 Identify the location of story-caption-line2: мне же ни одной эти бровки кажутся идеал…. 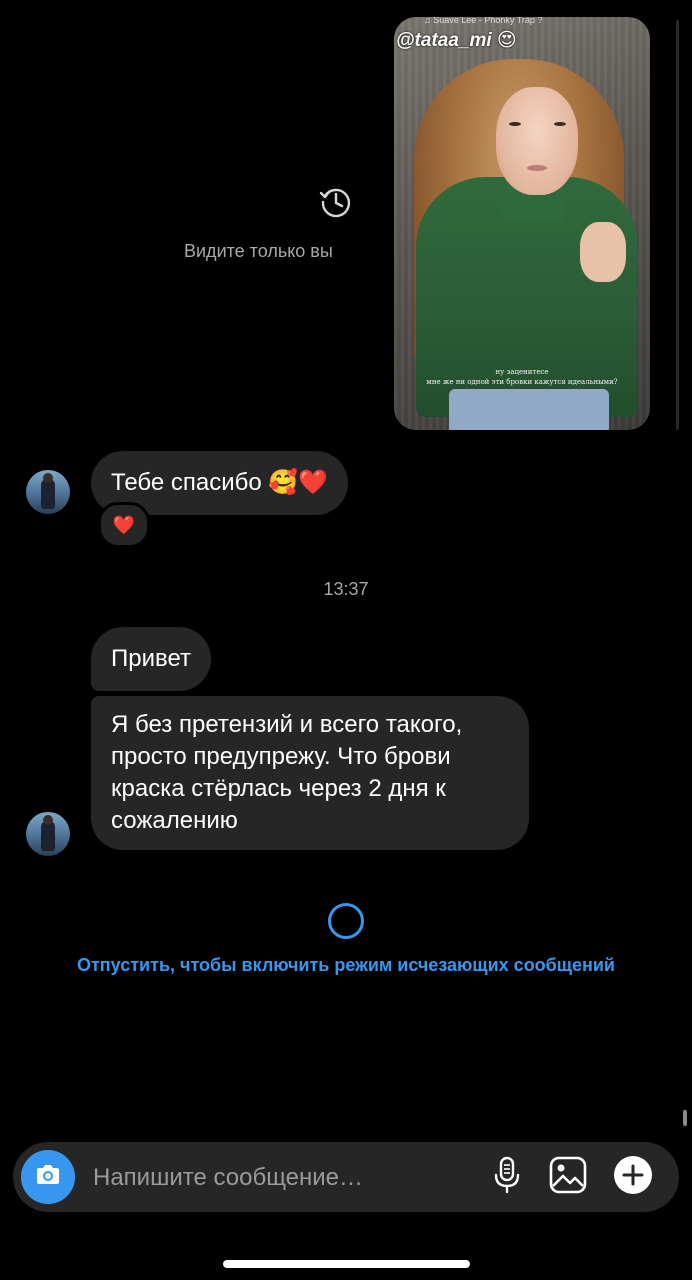
(522, 382).